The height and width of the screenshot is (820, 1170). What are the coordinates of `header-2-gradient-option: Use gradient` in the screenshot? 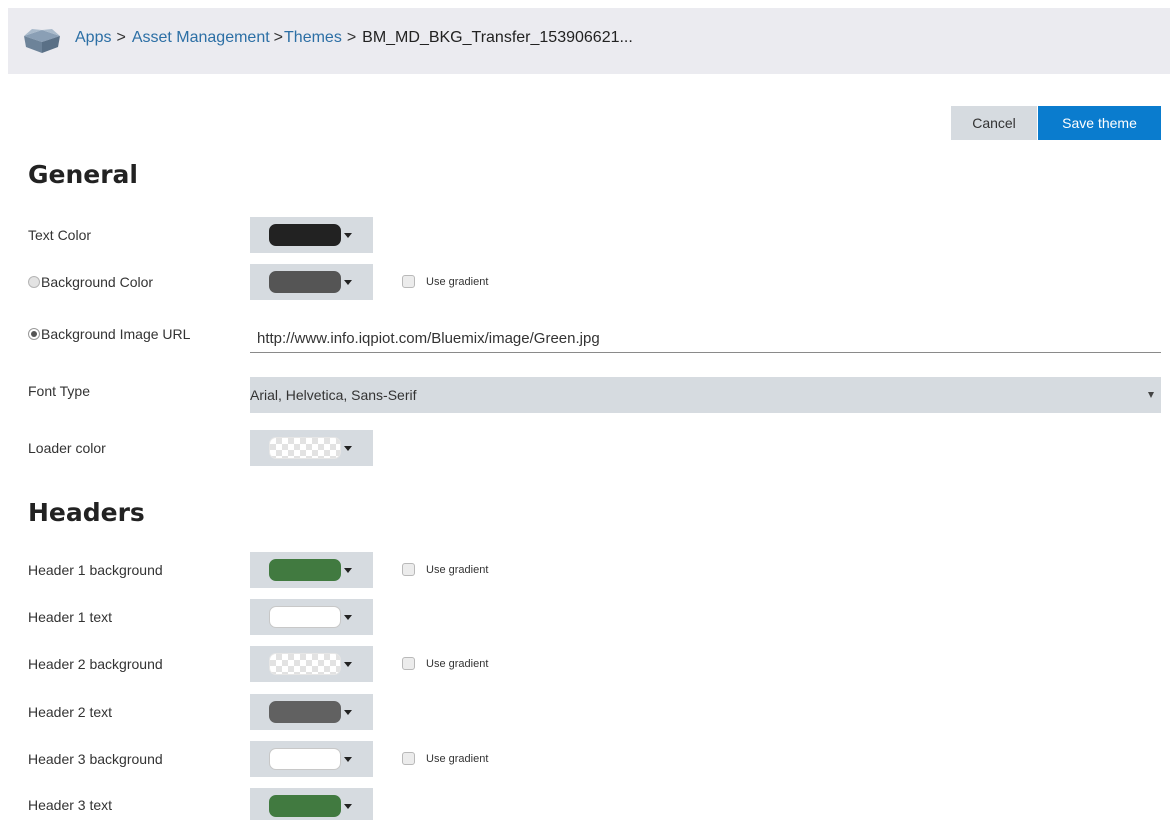 It's located at (445, 663).